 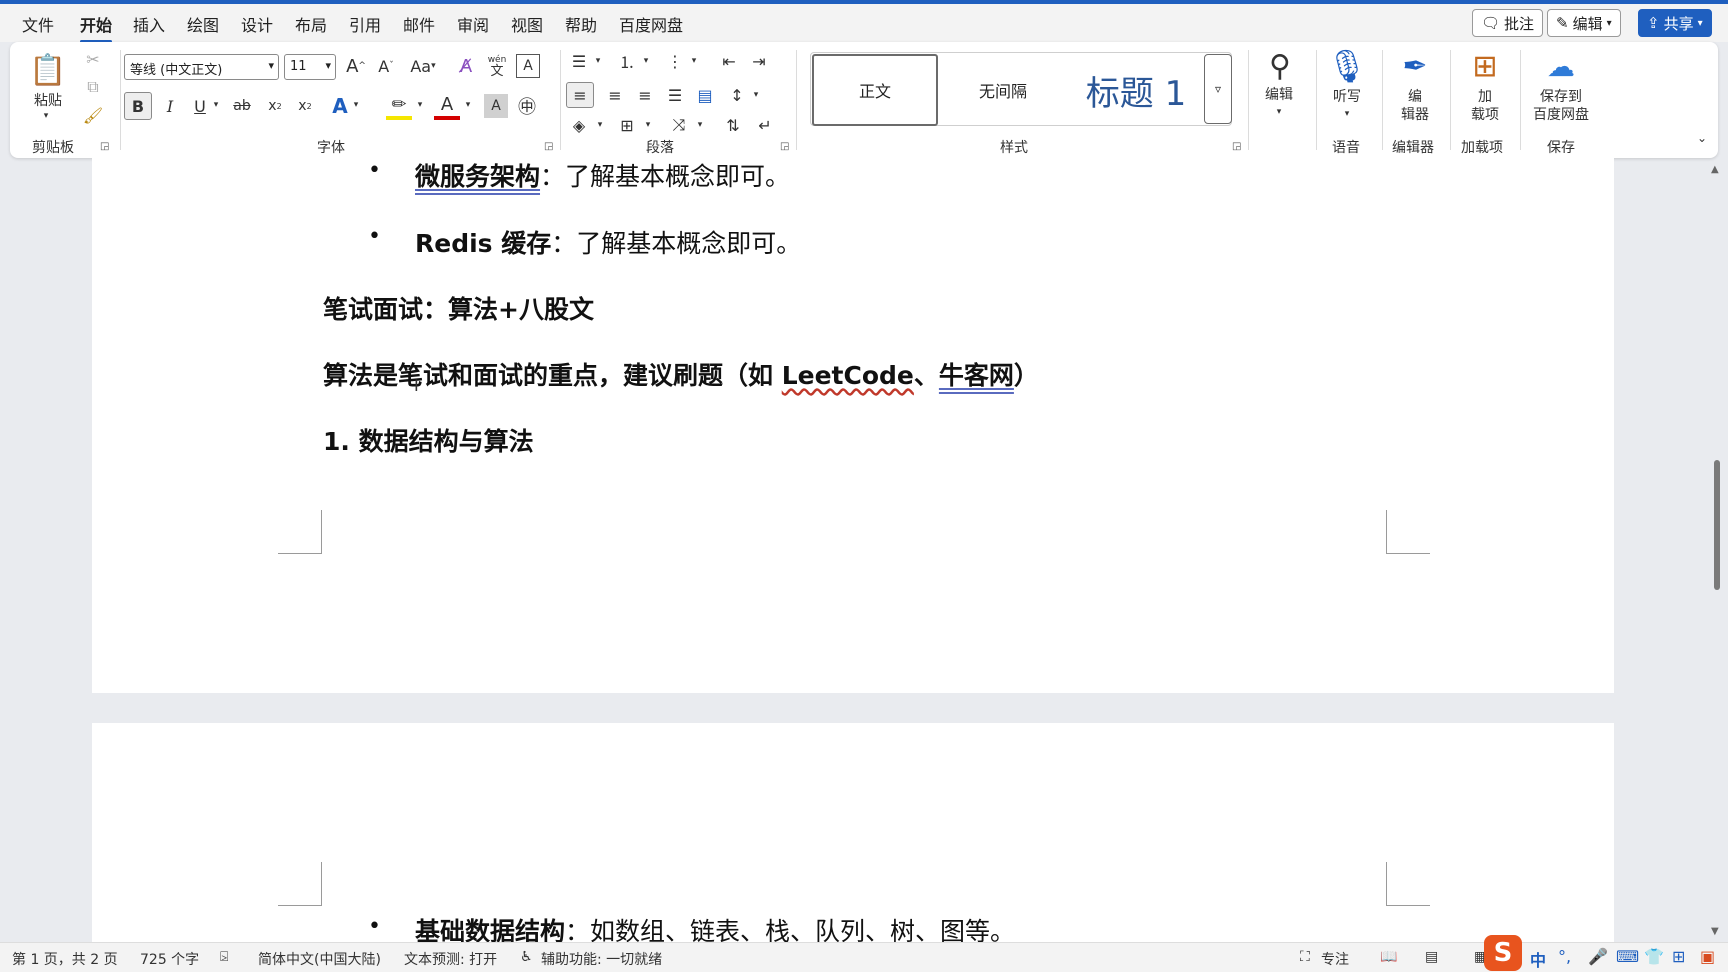 What do you see at coordinates (356, 66) in the screenshot?
I see `grow-font-icon: A ^` at bounding box center [356, 66].